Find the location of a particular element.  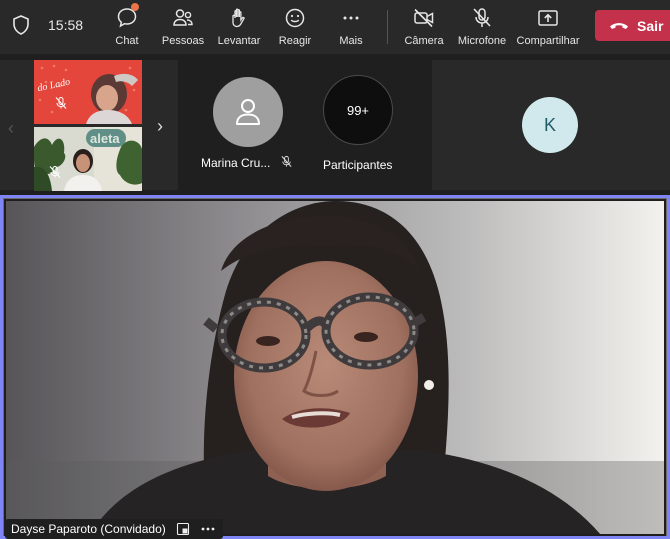

avatar-initial: K is located at coordinates (549, 124).